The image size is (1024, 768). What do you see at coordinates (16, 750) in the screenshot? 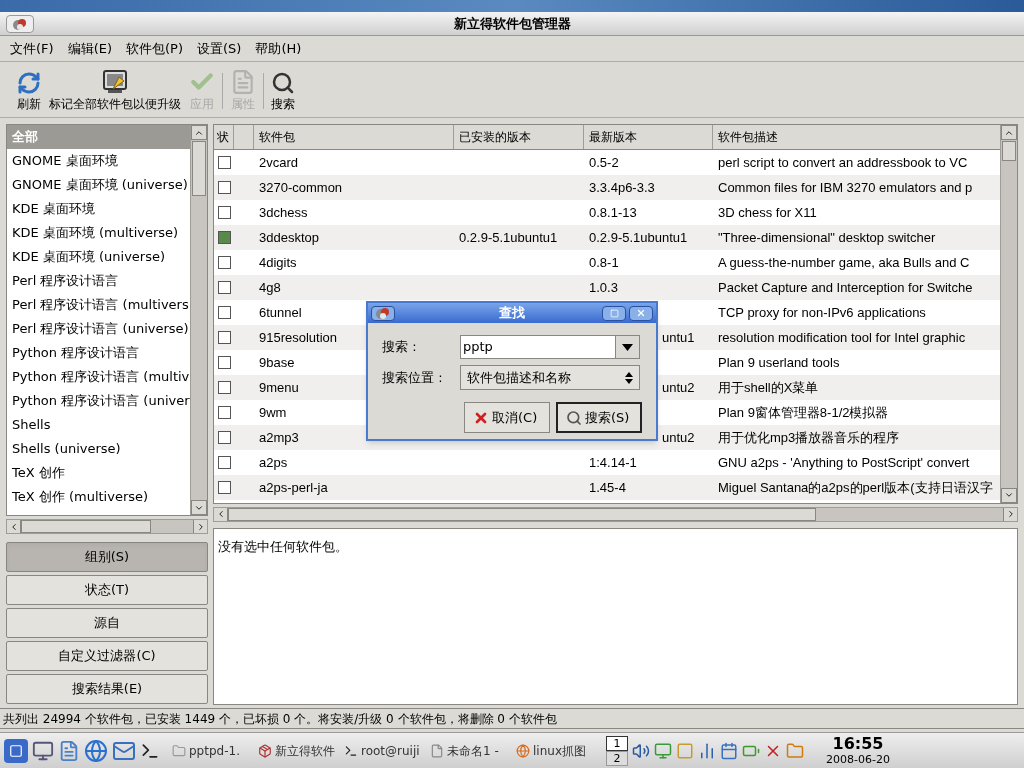
I see `start-menu-button` at bounding box center [16, 750].